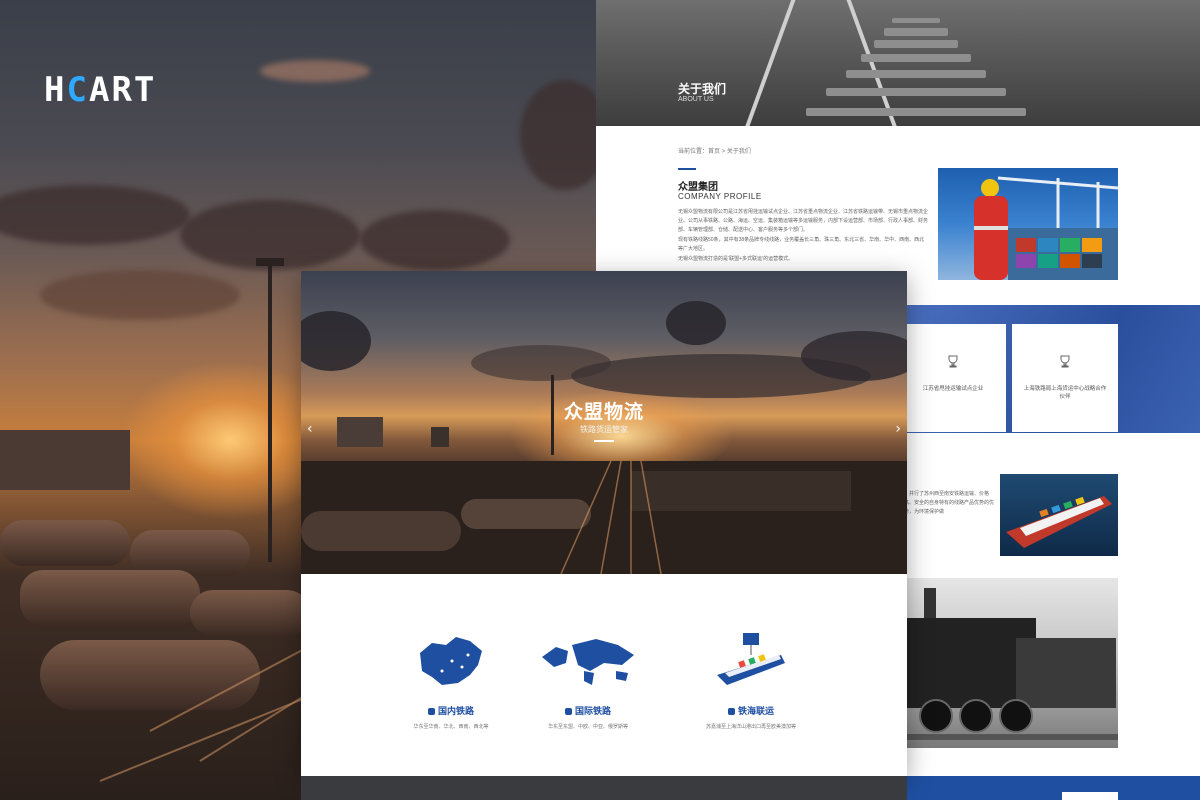 This screenshot has width=1200, height=800. Describe the element at coordinates (953, 378) in the screenshot. I see `honor-card: 江苏省甩挂运输试点企业` at that location.